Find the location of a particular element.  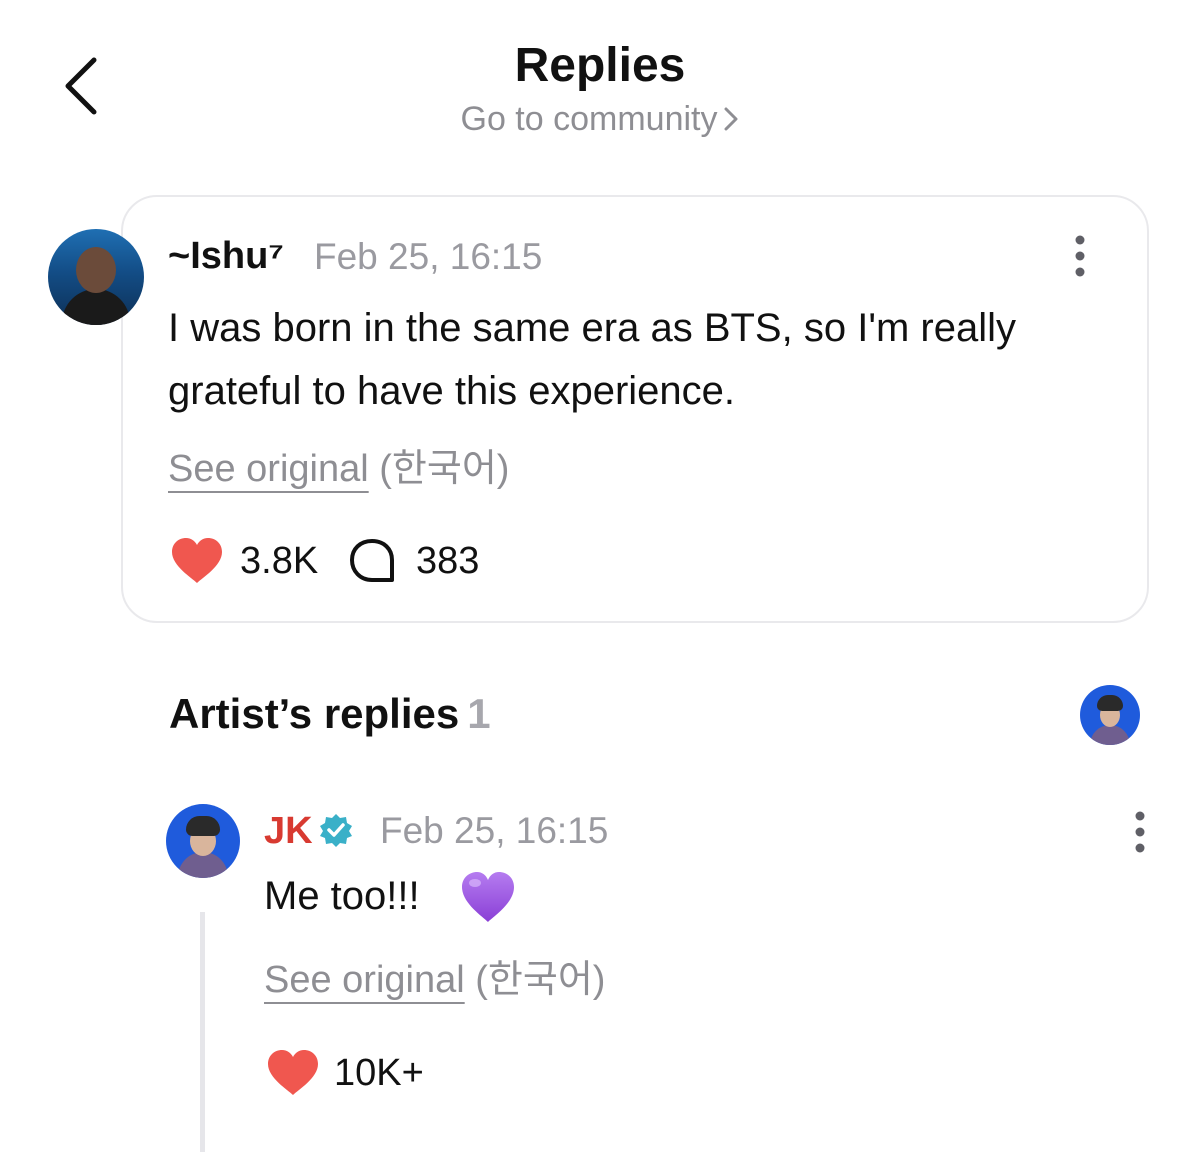

comment-bubble-icon is located at coordinates (372, 560).